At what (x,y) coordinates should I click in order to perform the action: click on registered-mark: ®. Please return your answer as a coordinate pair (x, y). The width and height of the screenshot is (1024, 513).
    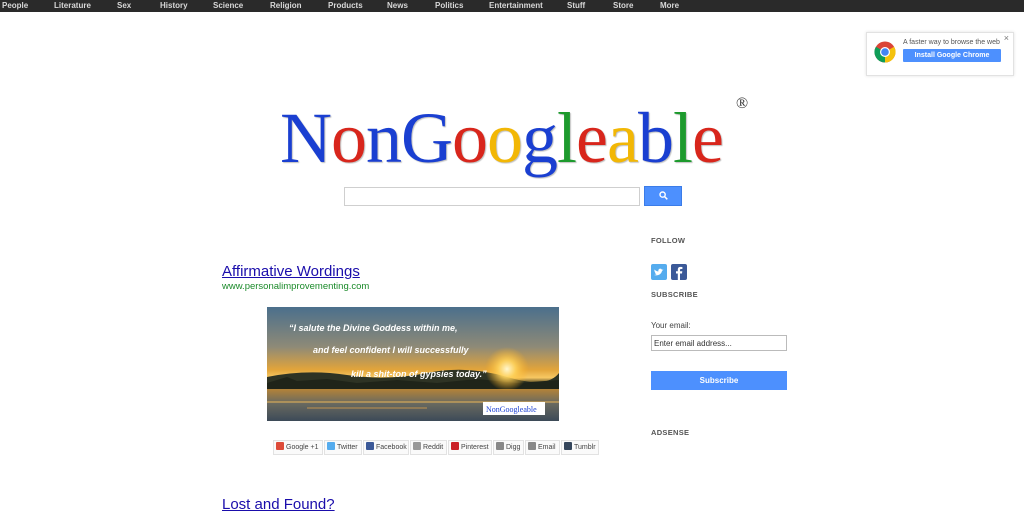
    Looking at the image, I should click on (742, 103).